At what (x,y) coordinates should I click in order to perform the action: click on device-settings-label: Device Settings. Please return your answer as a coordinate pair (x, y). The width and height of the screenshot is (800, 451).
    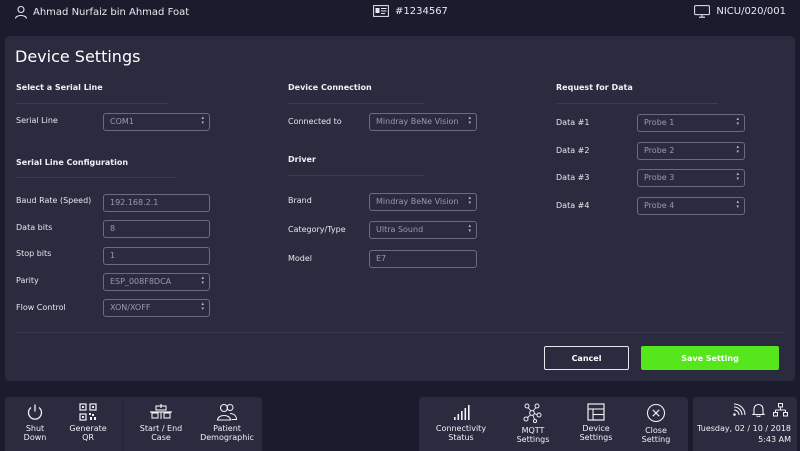
    Looking at the image, I should click on (596, 433).